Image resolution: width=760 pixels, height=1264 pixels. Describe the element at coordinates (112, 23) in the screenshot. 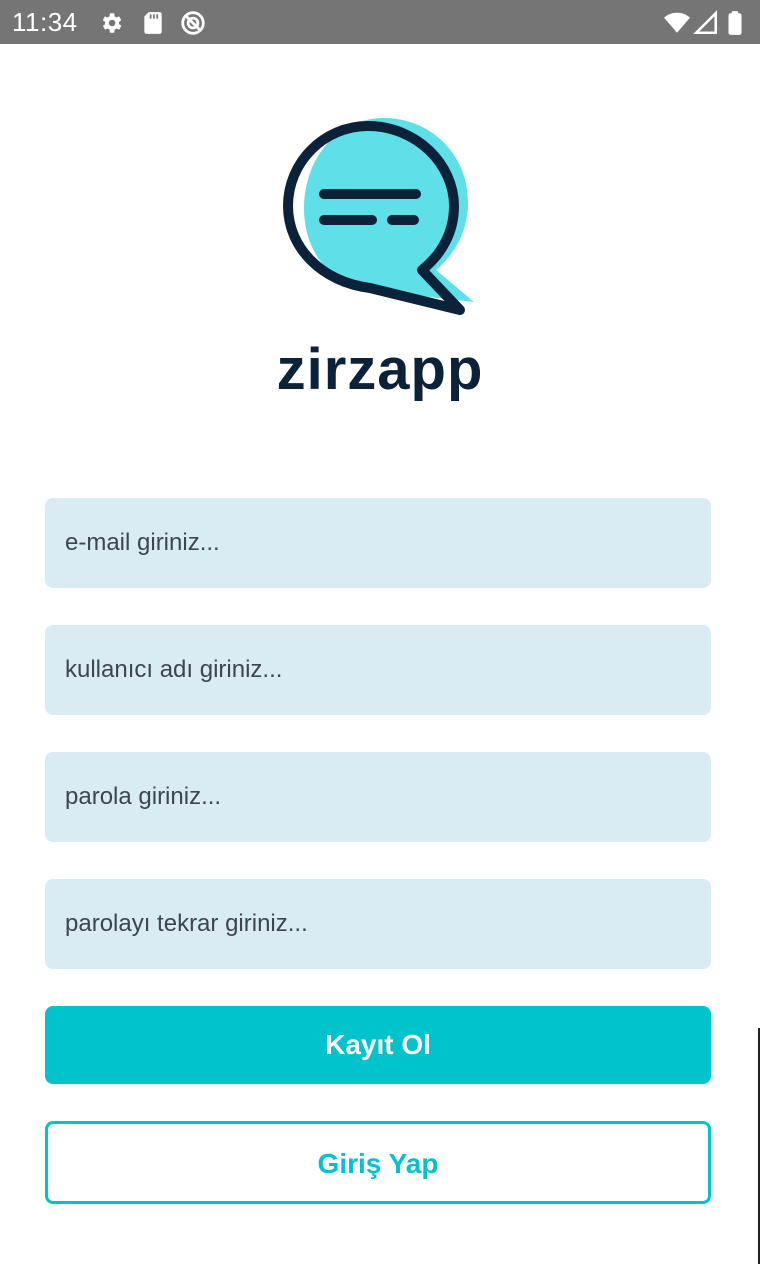

I see `gear-icon` at that location.